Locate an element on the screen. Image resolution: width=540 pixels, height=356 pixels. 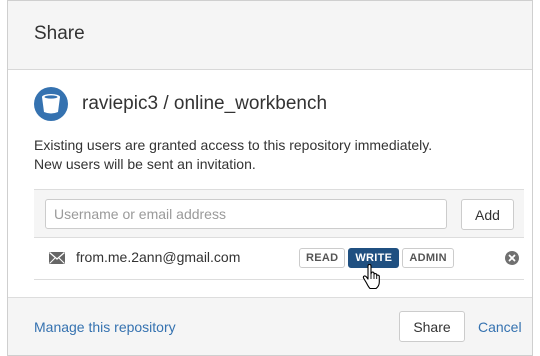
remove-user-icon is located at coordinates (512, 258).